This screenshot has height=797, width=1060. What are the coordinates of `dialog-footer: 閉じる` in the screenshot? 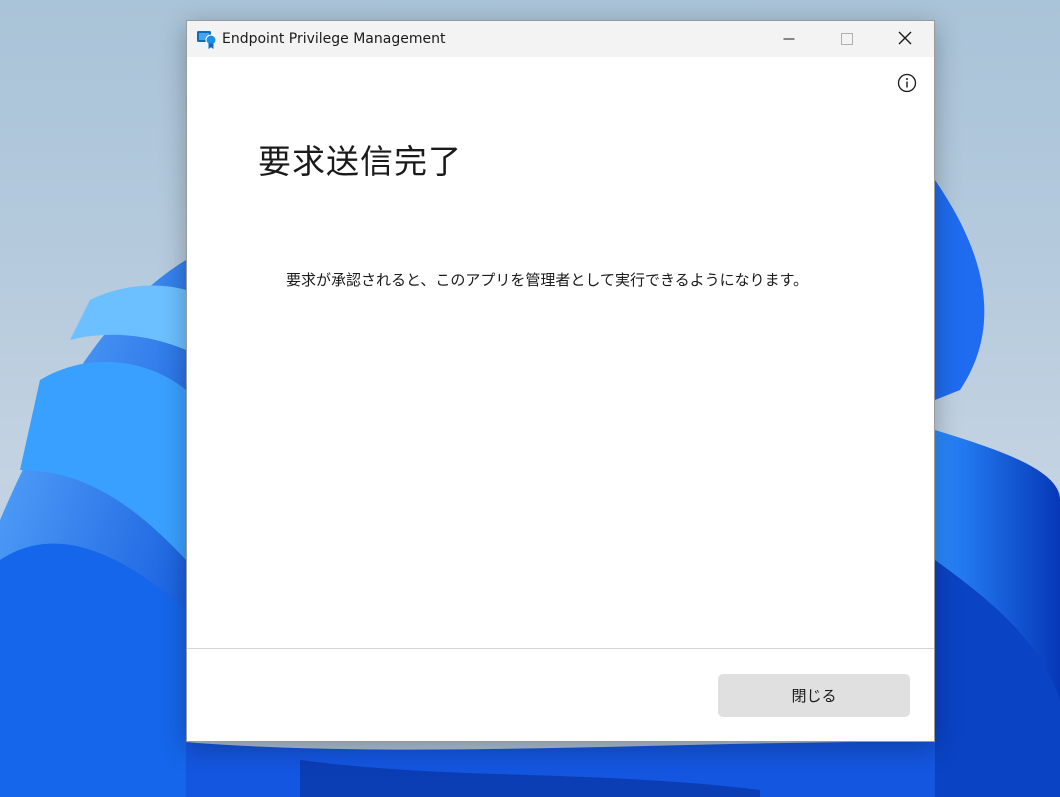 It's located at (560, 695).